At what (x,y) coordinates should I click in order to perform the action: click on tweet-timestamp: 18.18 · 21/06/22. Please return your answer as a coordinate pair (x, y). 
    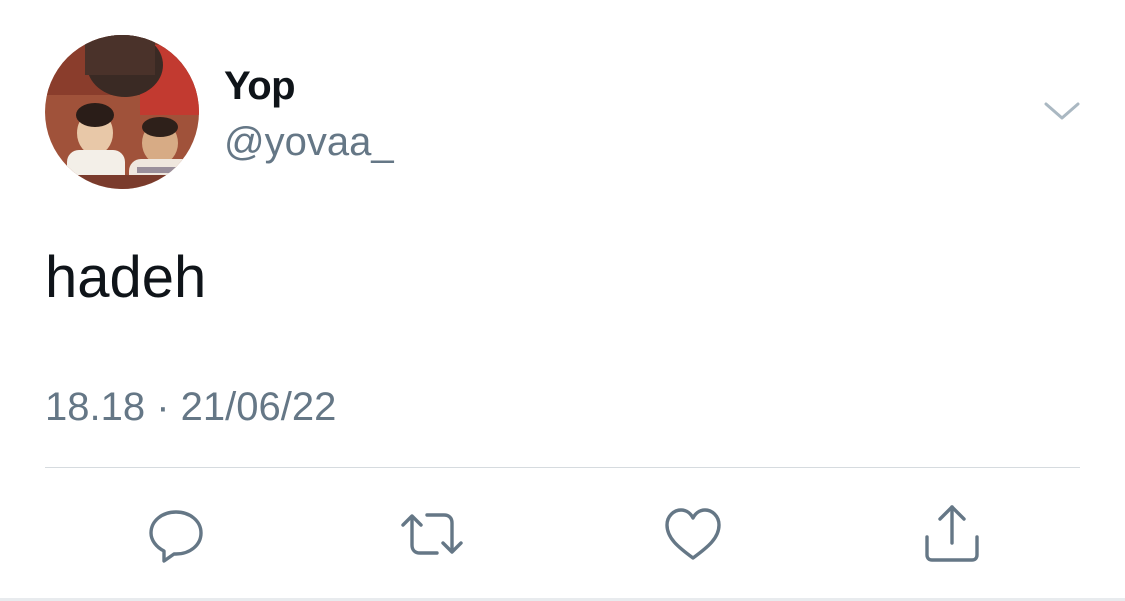
    Looking at the image, I should click on (190, 407).